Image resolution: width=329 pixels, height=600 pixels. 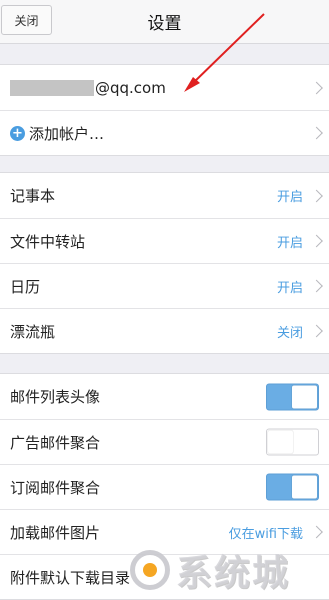 I want to click on row-label: 加载邮件图片, so click(x=55, y=532).